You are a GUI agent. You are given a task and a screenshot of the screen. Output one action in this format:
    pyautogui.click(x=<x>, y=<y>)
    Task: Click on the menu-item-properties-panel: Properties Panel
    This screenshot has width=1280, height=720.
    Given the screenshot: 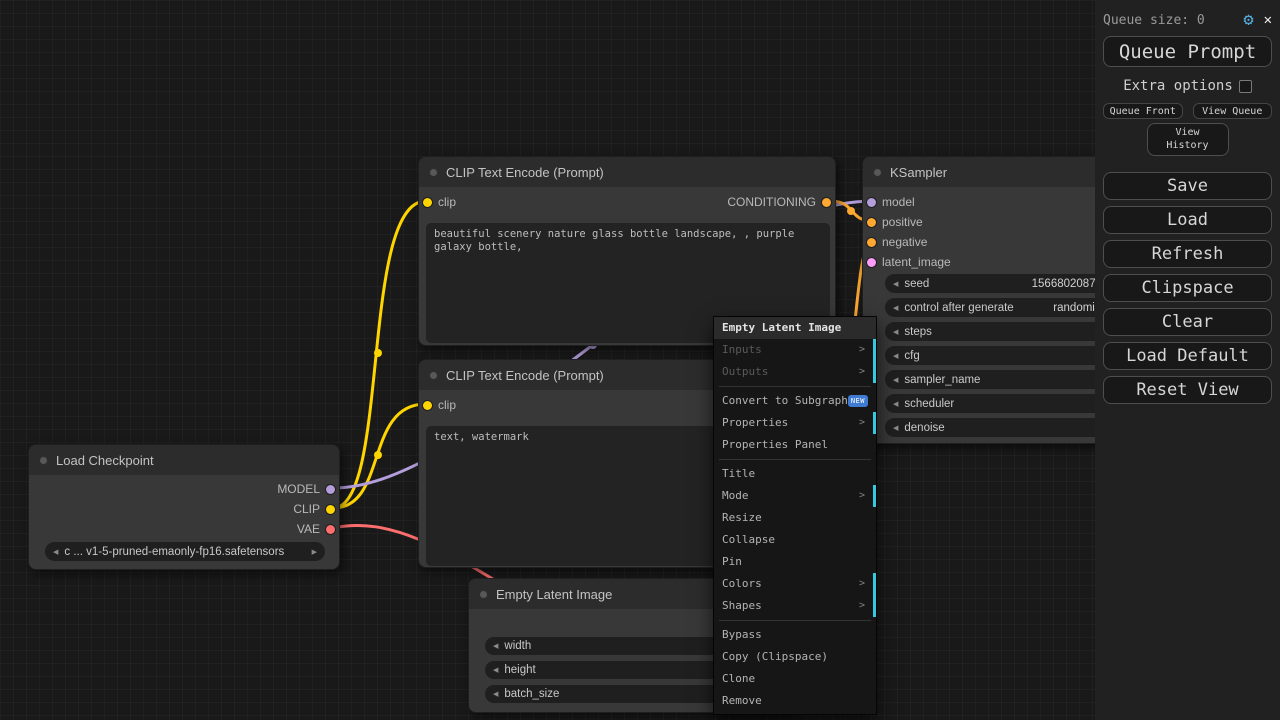 What is the action you would take?
    pyautogui.click(x=795, y=445)
    